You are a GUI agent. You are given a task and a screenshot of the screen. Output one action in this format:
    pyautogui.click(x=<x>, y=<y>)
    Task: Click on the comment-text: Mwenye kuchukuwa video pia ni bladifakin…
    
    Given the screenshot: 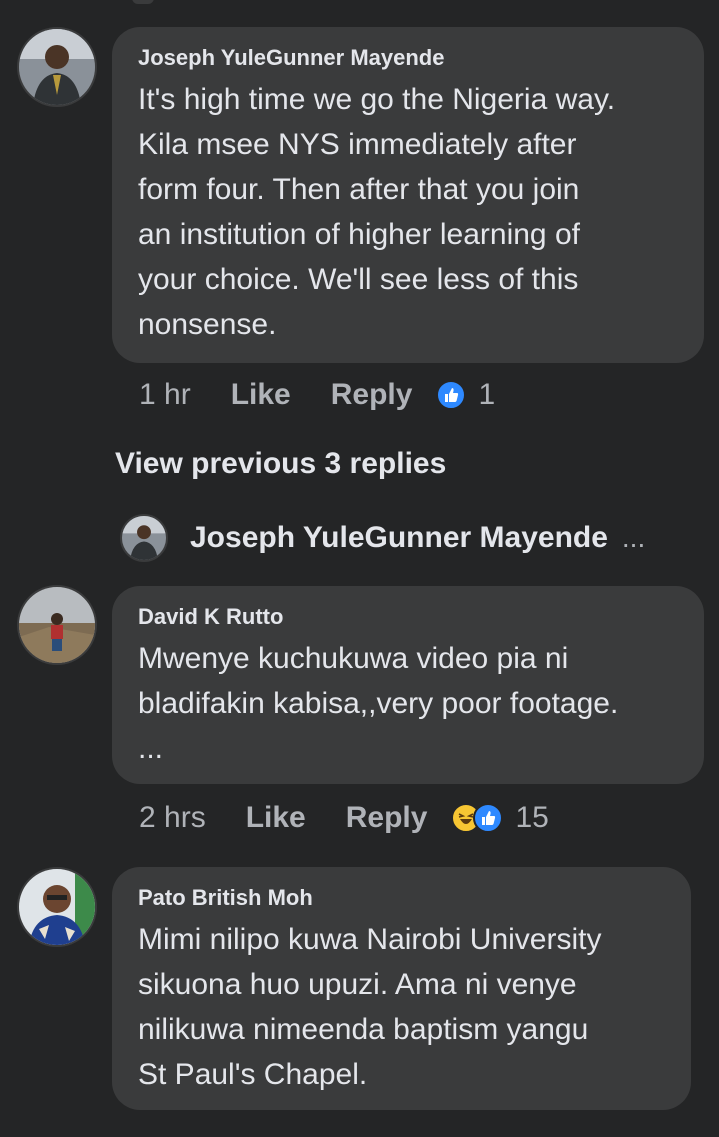 What is the action you would take?
    pyautogui.click(x=378, y=703)
    